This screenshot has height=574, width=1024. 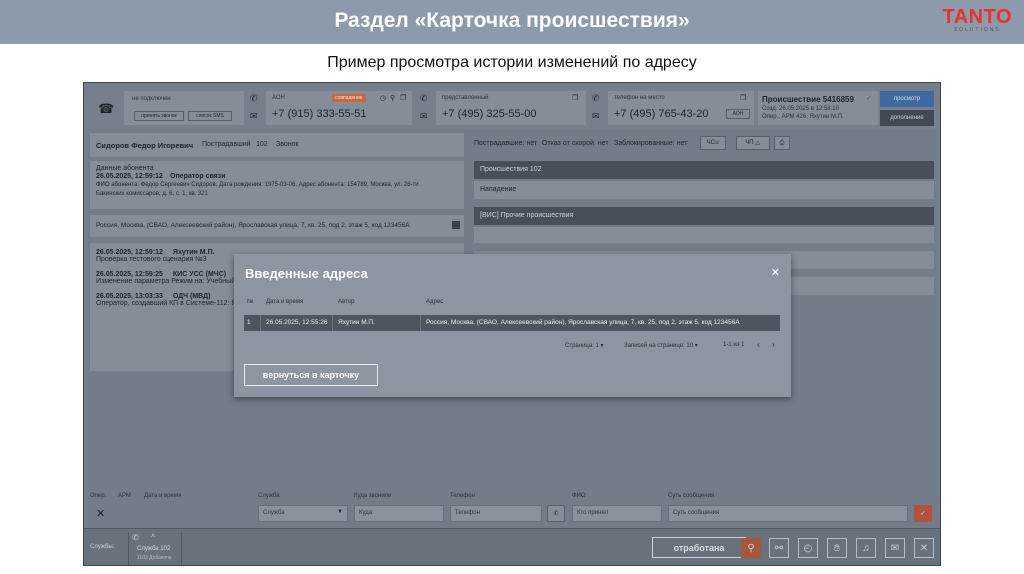 What do you see at coordinates (250, 302) in the screenshot?
I see `col-header-number: №` at bounding box center [250, 302].